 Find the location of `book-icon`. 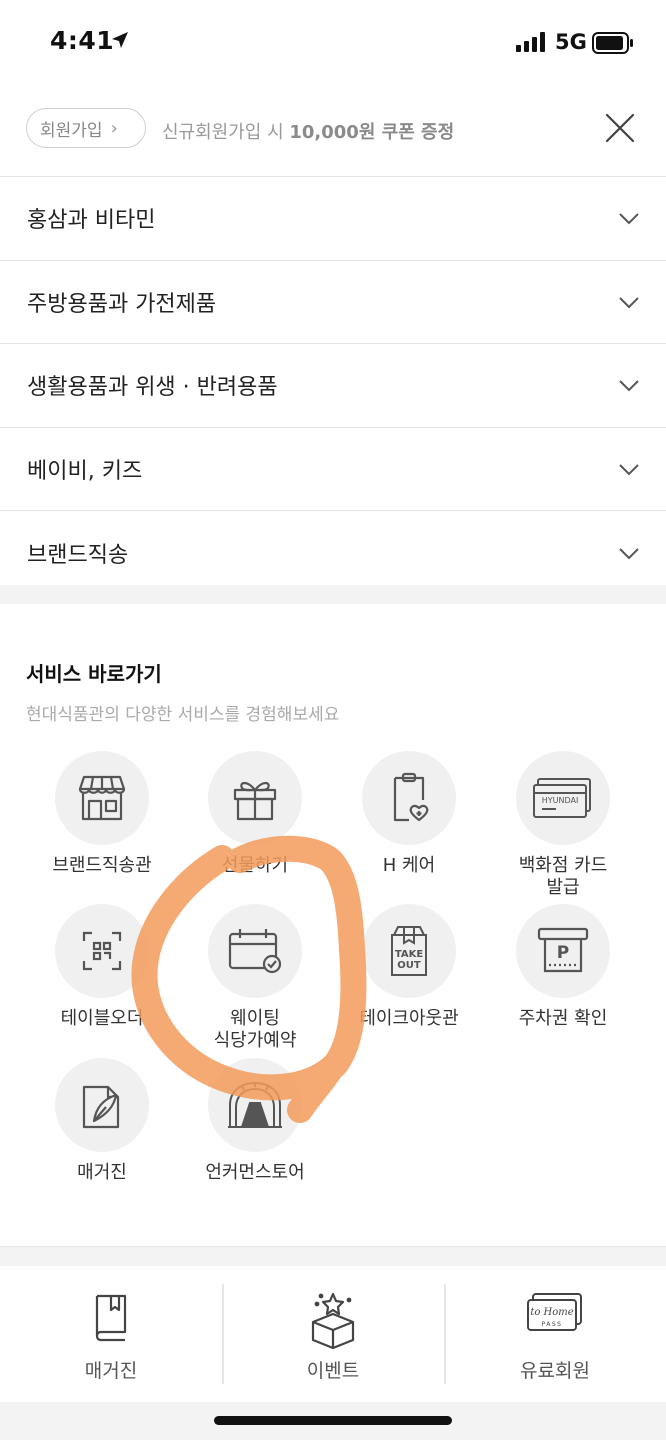

book-icon is located at coordinates (111, 1318).